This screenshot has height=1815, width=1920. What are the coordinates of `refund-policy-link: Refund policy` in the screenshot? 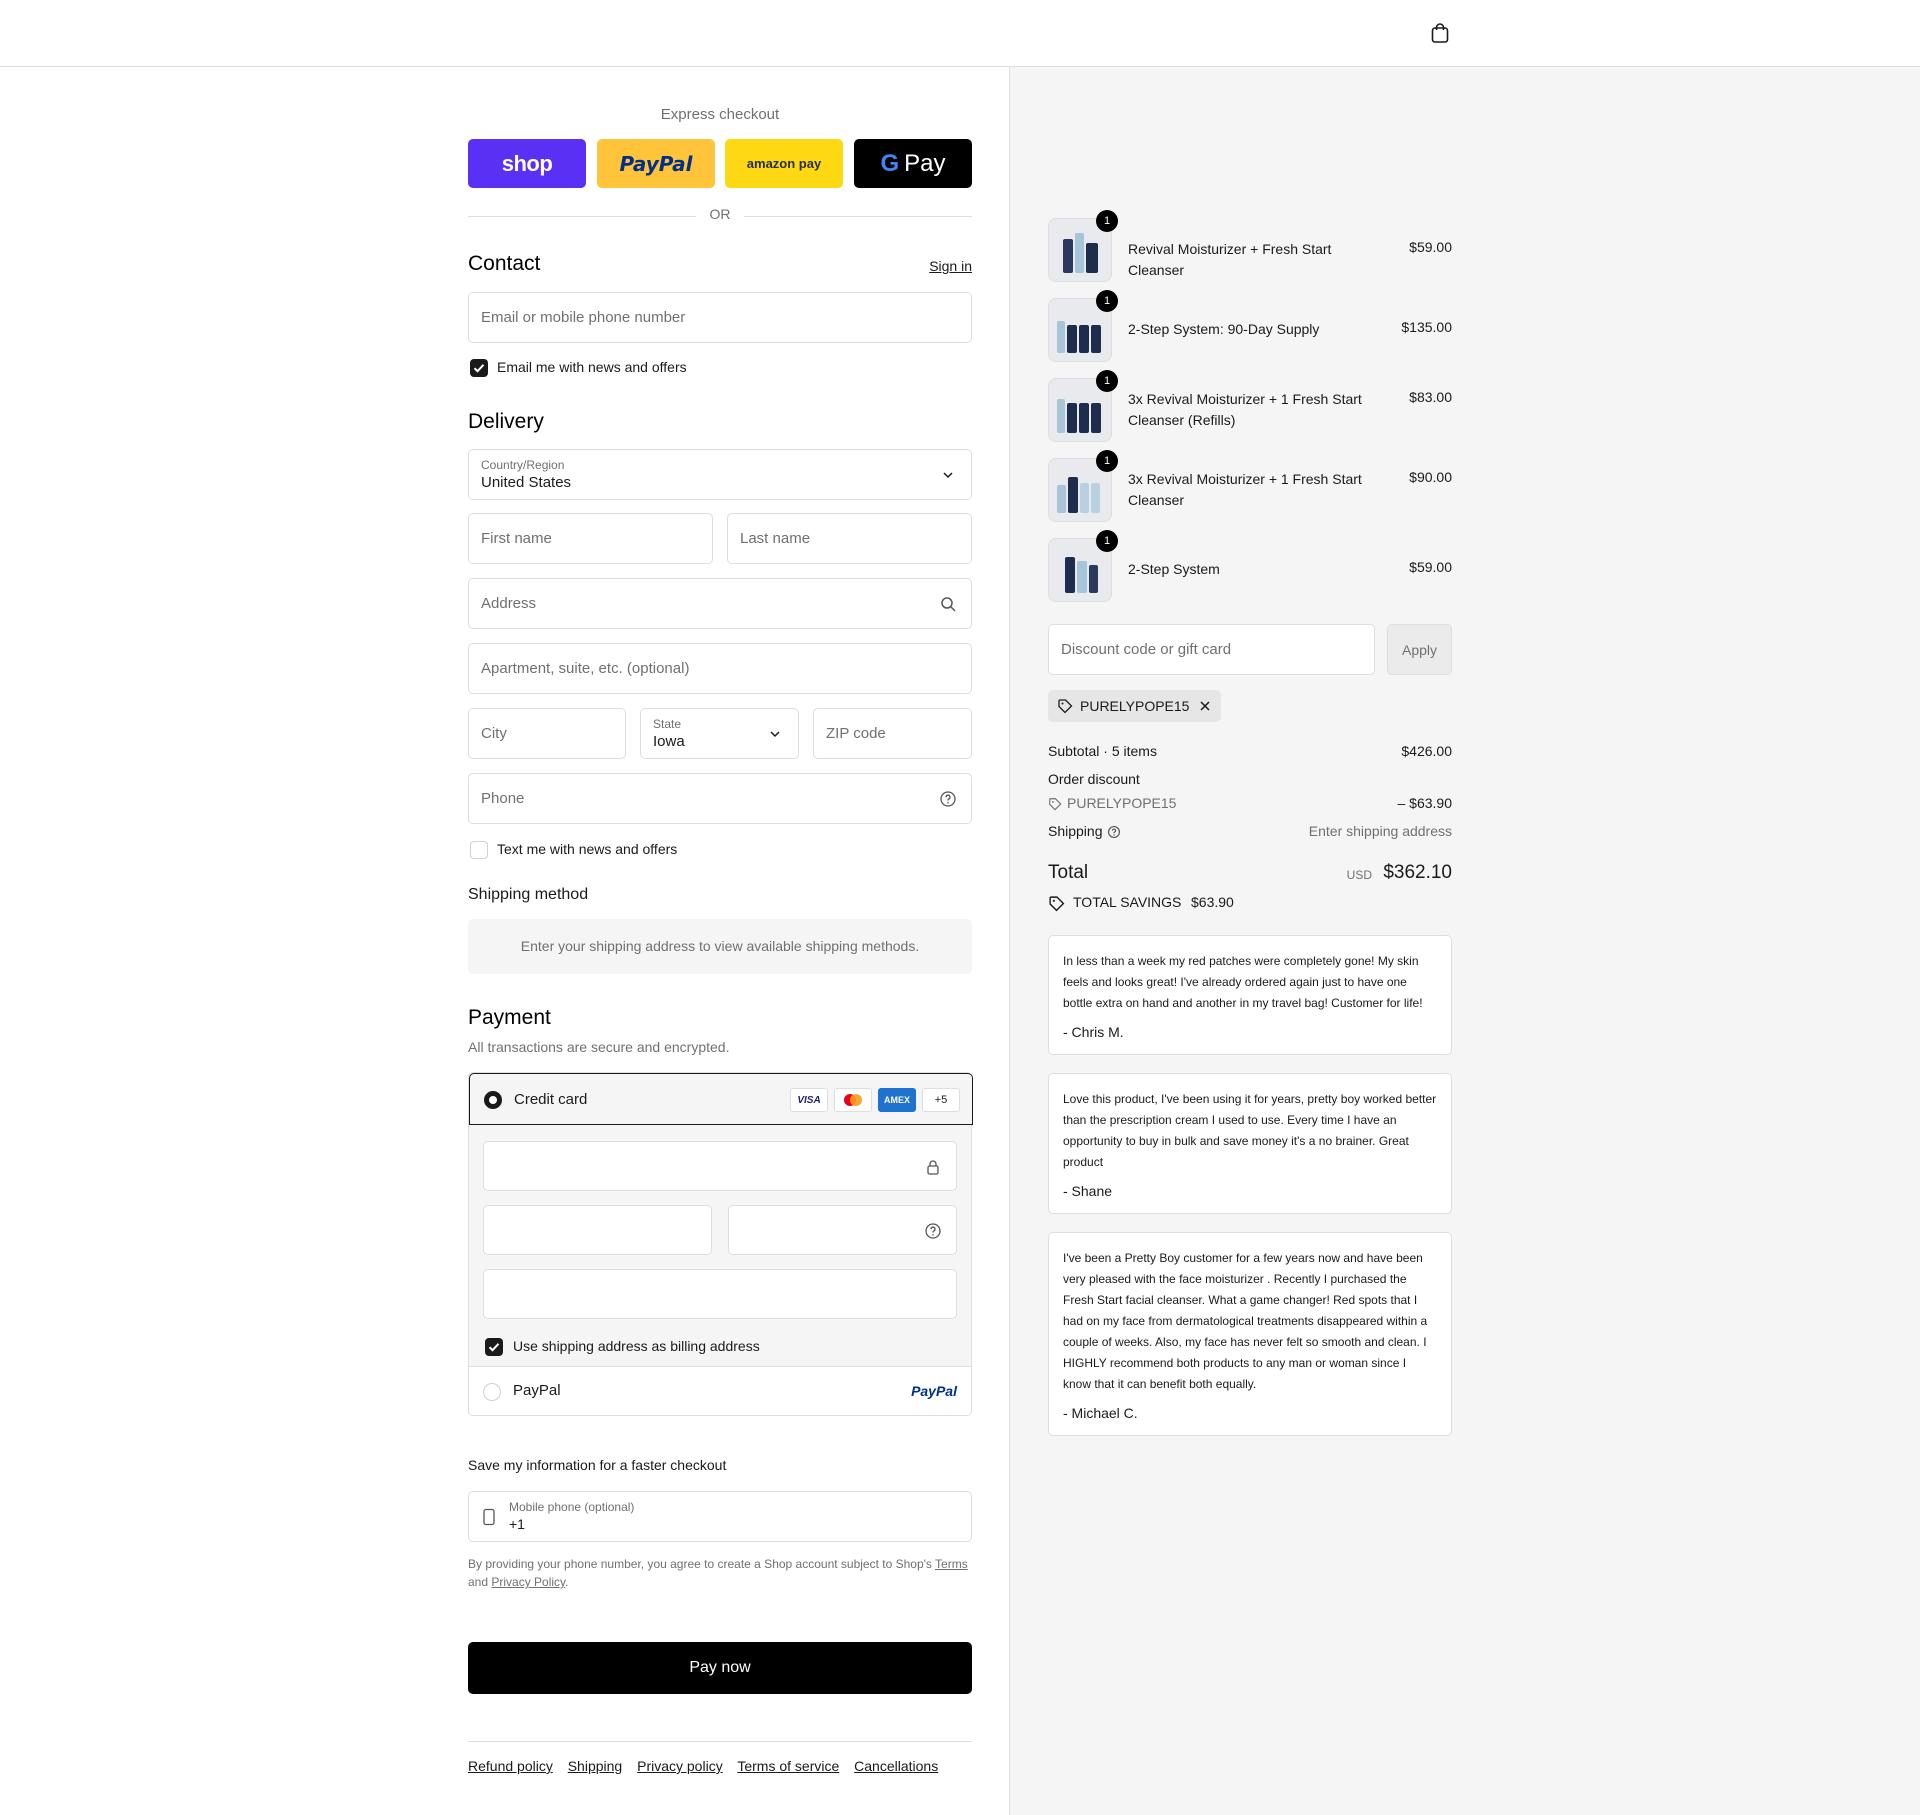 It's located at (510, 1766).